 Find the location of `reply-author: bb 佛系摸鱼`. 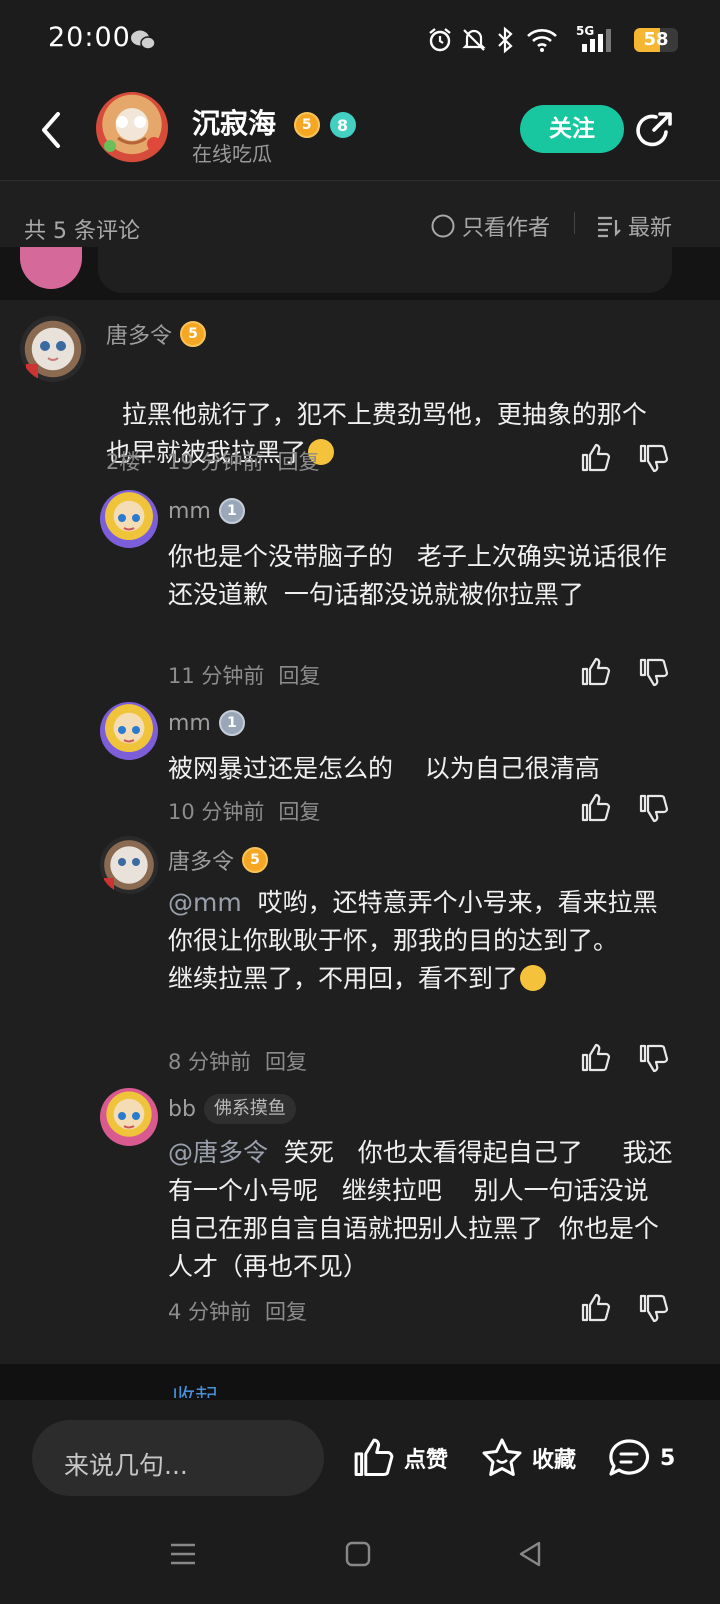

reply-author: bb 佛系摸鱼 is located at coordinates (232, 1109).